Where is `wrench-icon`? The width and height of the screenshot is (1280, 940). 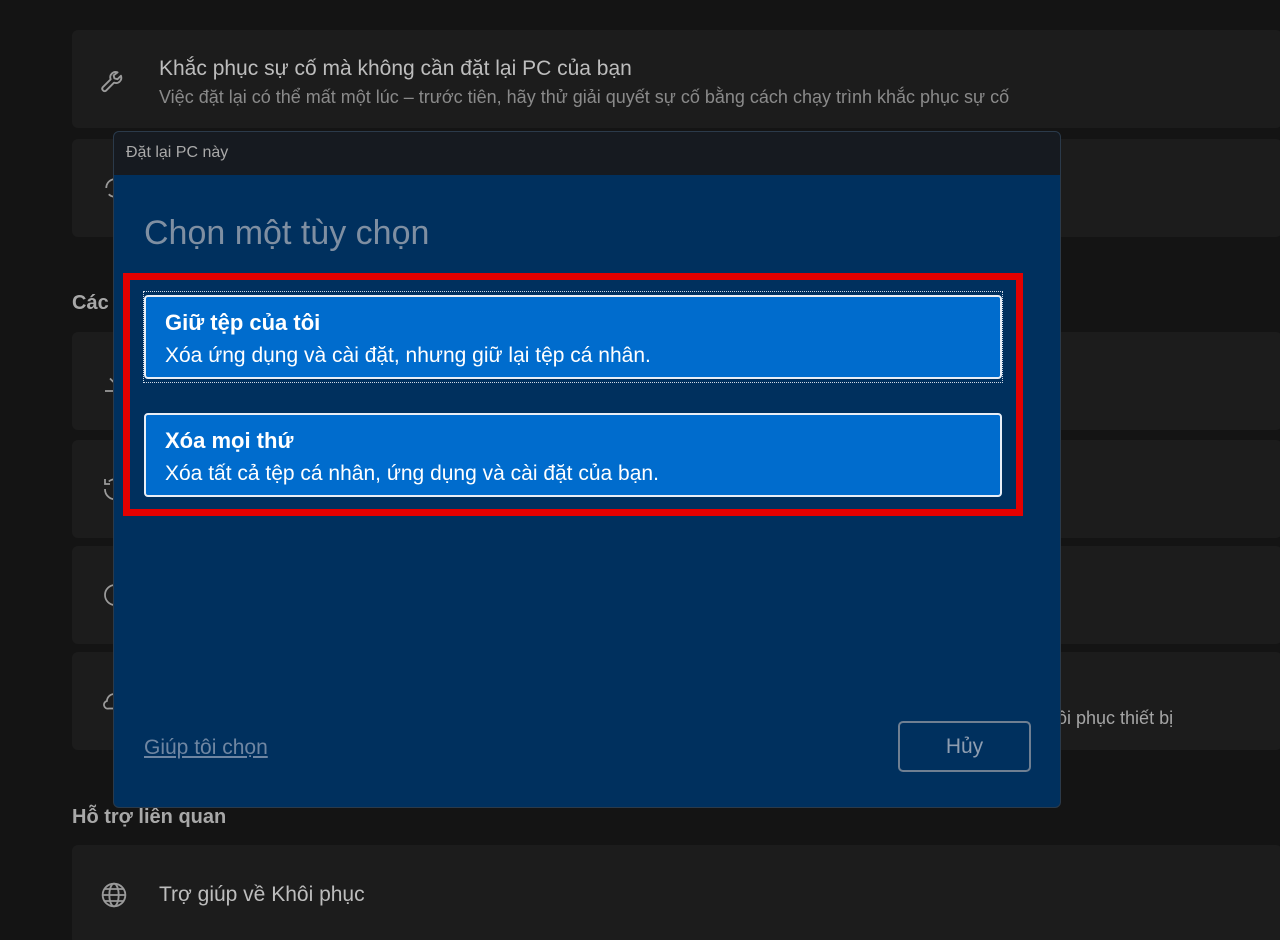
wrench-icon is located at coordinates (114, 82).